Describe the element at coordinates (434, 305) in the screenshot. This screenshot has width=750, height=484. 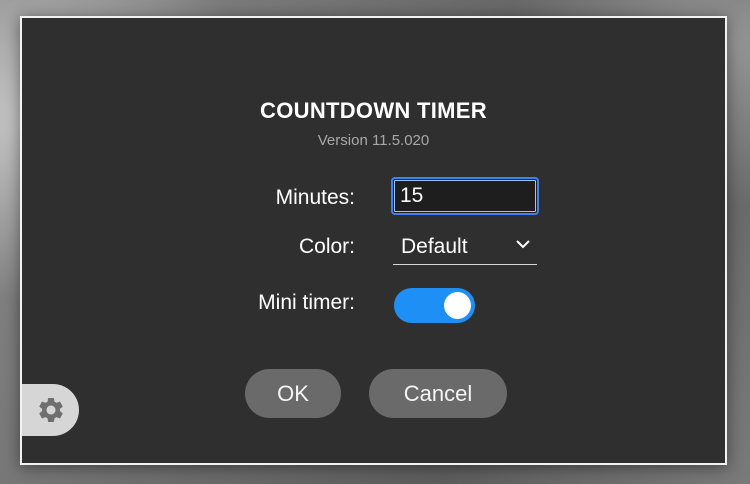
I see `mini-timer-toggle` at that location.